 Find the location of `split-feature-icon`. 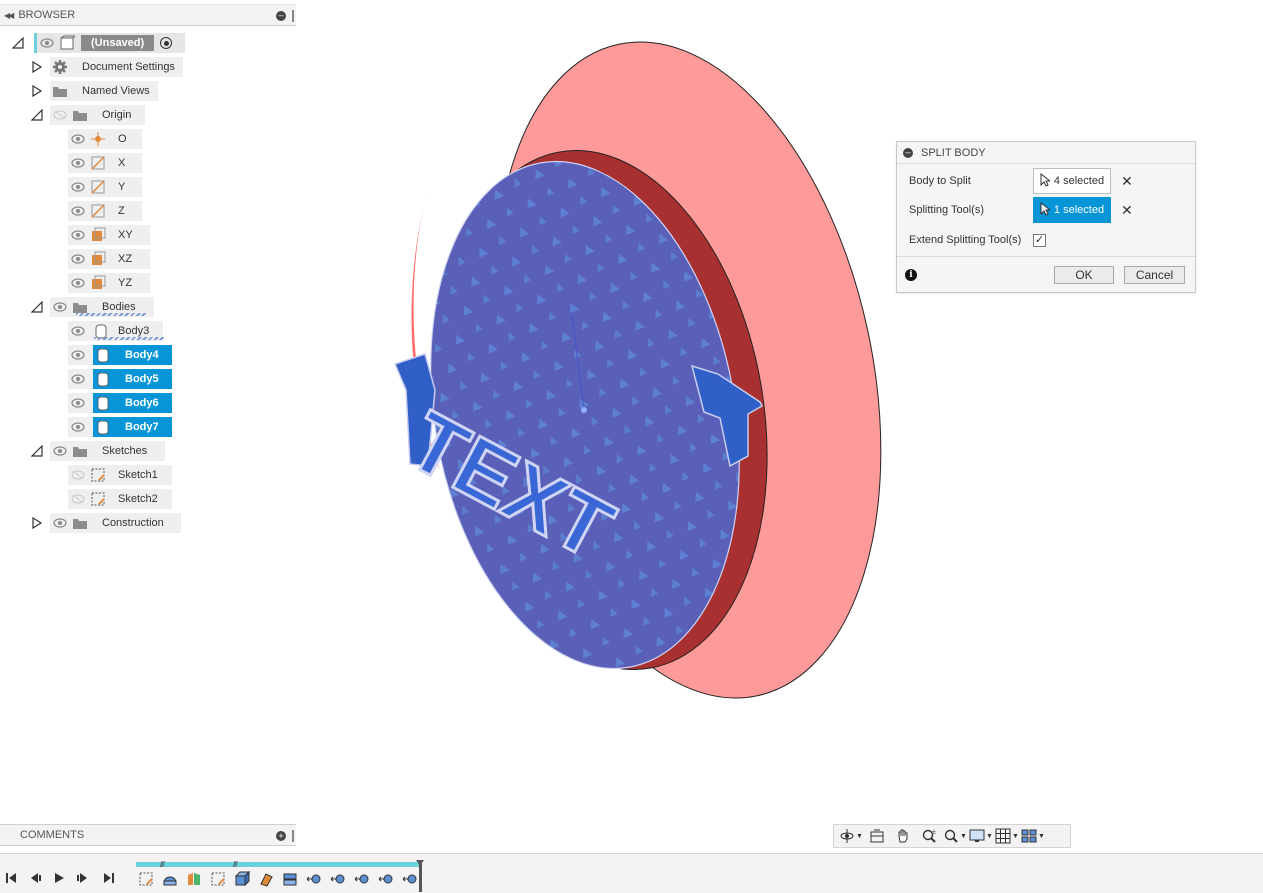

split-feature-icon is located at coordinates (194, 879).